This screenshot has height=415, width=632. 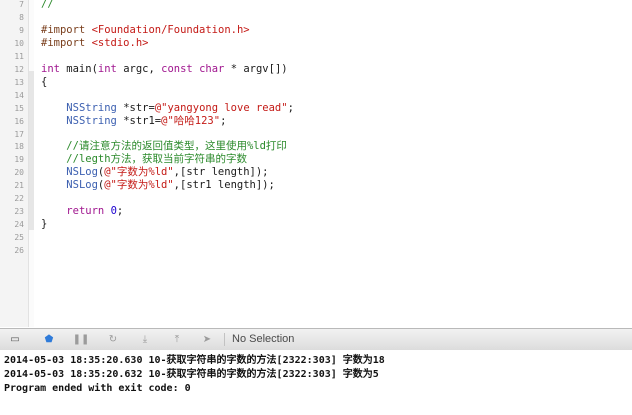 I want to click on debug-toolbar: ▭ ⬟ ❚❚ ↻ ⤓ ⤒ ➤ No Selection, so click(x=316, y=339).